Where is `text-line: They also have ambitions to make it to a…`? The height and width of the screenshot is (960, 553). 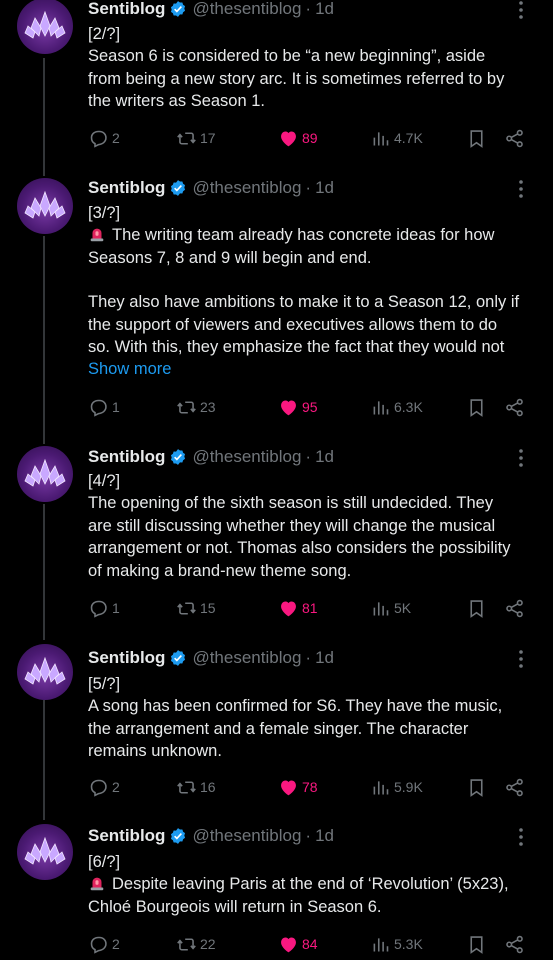
text-line: They also have ambitions to make it to a… is located at coordinates (304, 302).